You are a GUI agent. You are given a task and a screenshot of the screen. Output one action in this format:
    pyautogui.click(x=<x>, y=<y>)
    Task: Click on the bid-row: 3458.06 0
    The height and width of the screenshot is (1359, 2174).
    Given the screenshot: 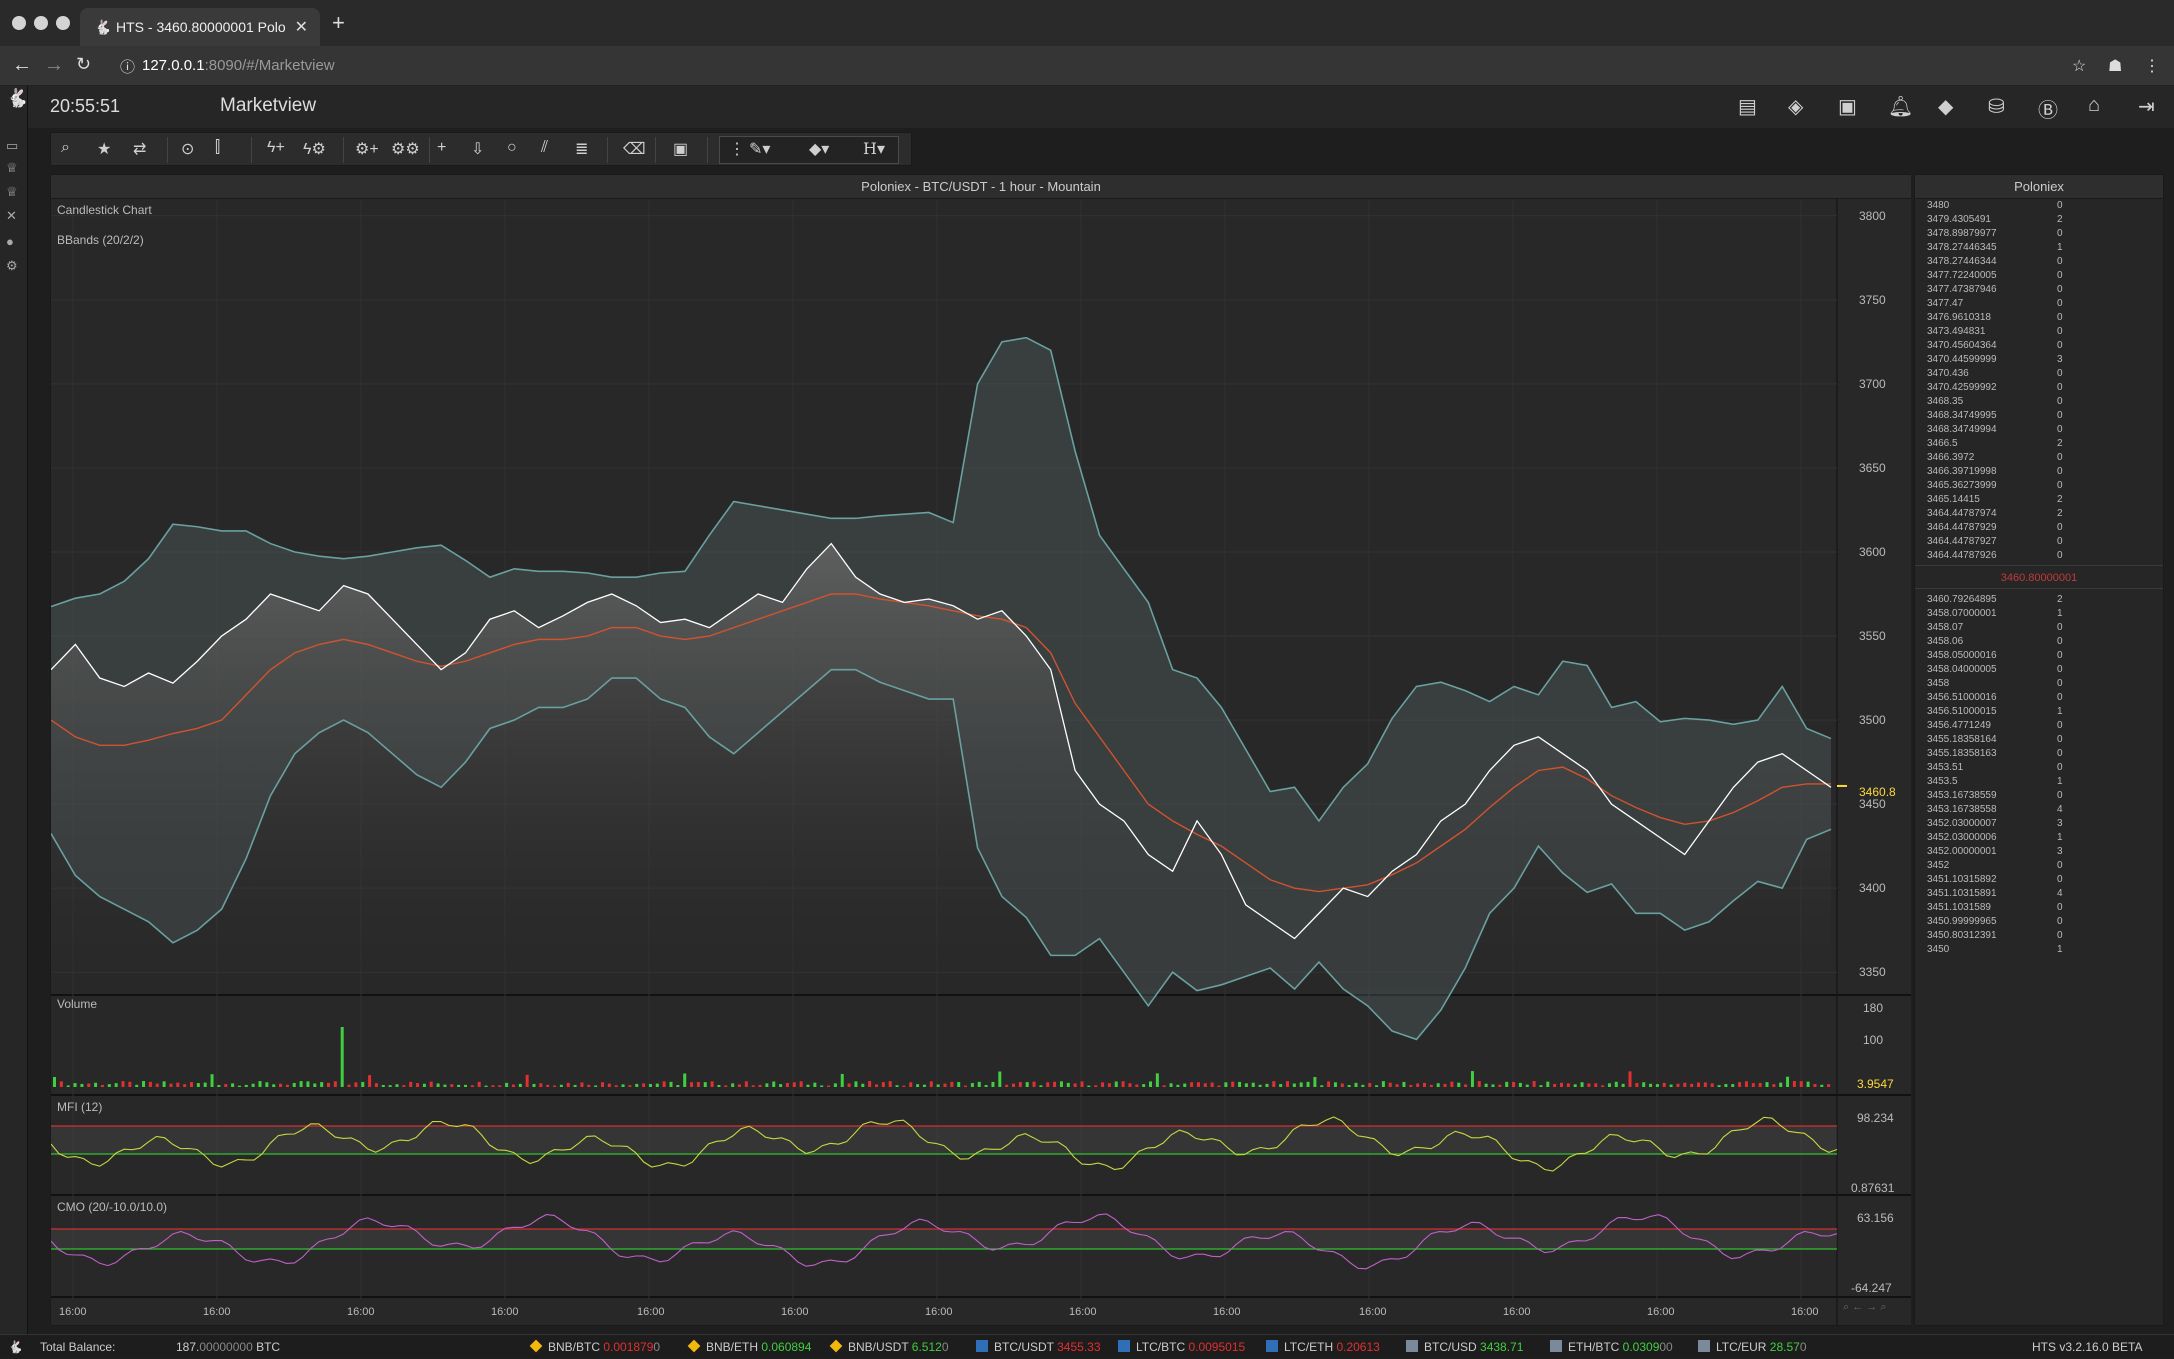 What is the action you would take?
    pyautogui.click(x=2039, y=642)
    